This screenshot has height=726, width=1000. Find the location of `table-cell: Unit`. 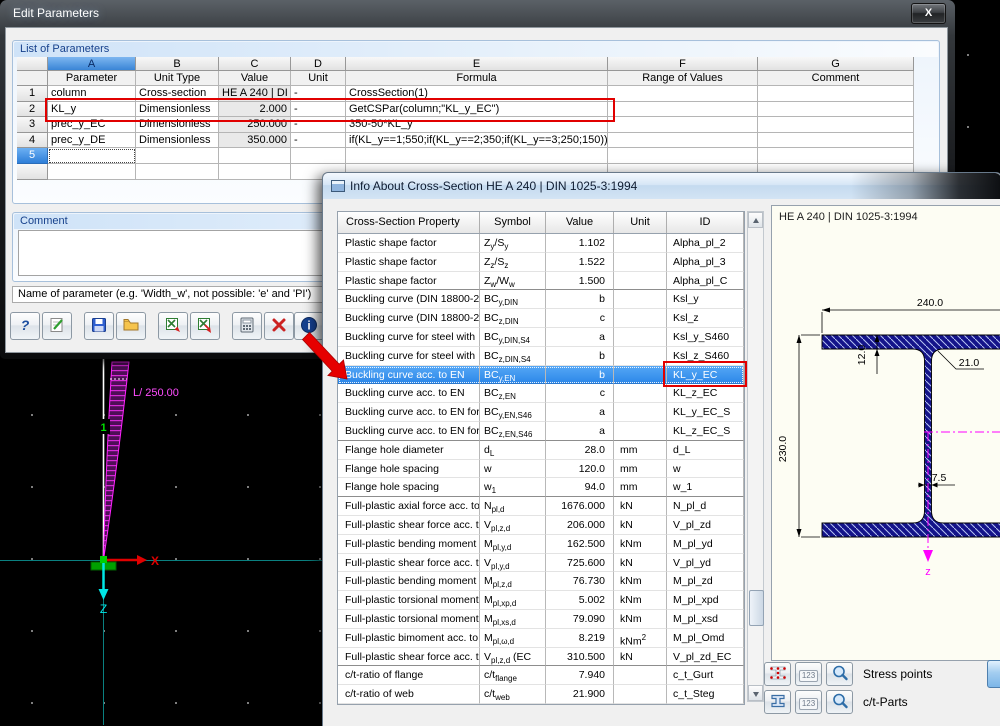

table-cell: Unit is located at coordinates (318, 78).